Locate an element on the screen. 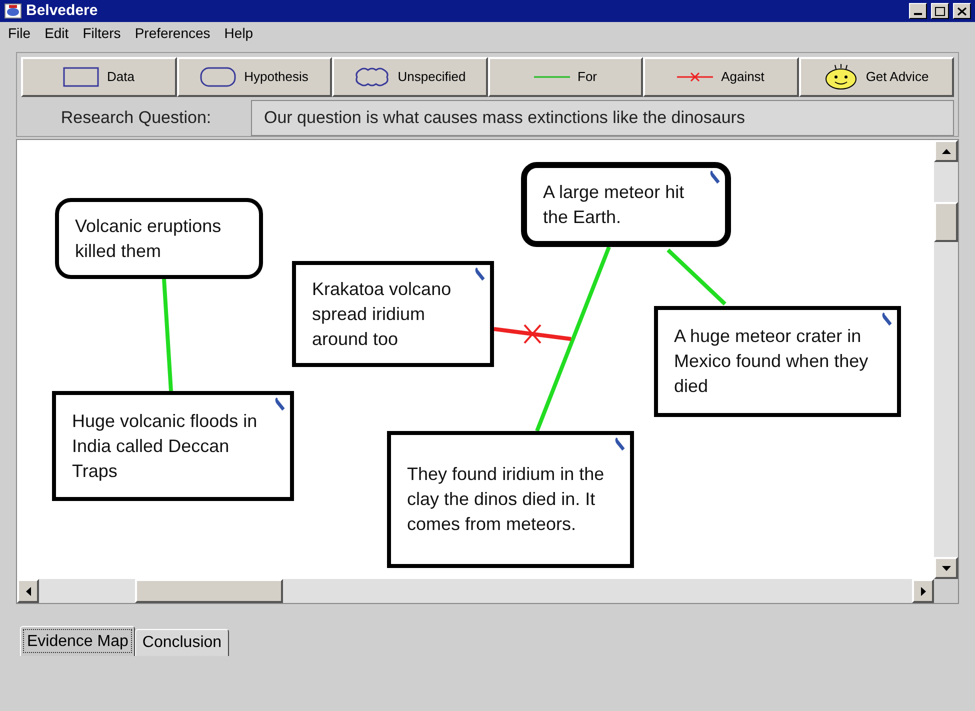  vertical-scrollbar is located at coordinates (946, 359).